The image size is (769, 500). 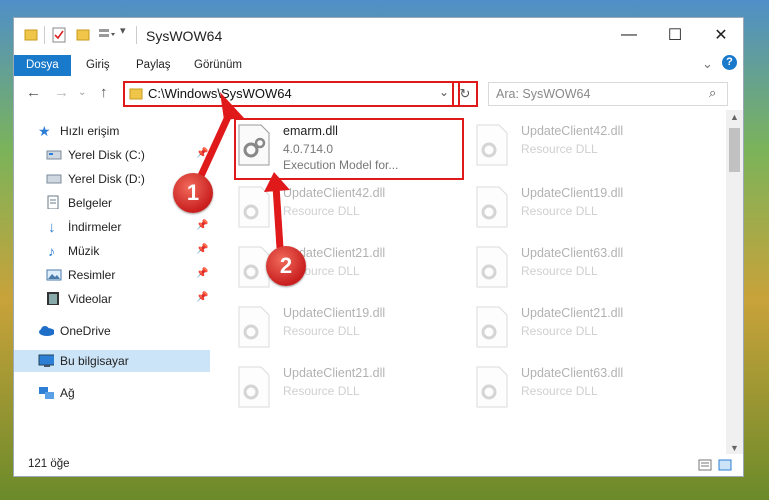 I want to click on step-1-badge: 1, so click(x=193, y=193).